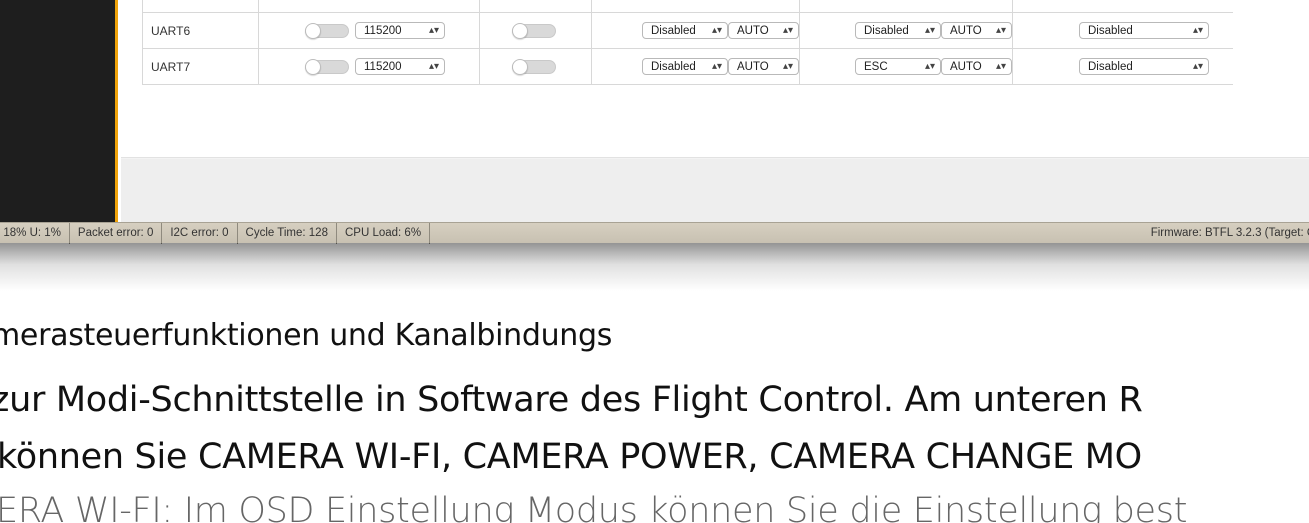 This screenshot has height=523, width=1309. Describe the element at coordinates (35, 233) in the screenshot. I see `memory-usage: : 18% U: 1%` at that location.